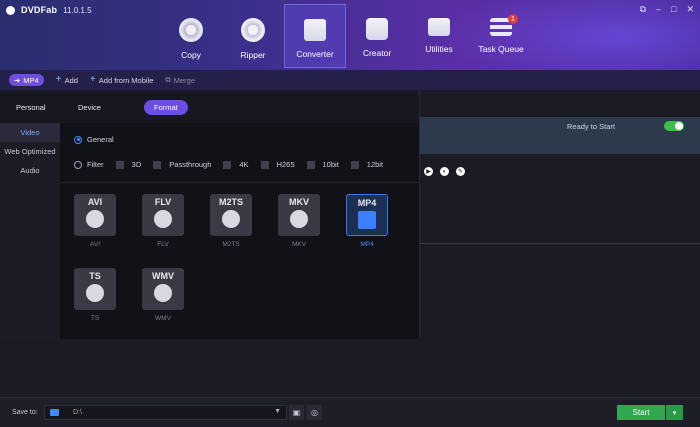 Image resolution: width=700 pixels, height=427 pixels. What do you see at coordinates (674, 126) in the screenshot?
I see `task-enable-toggle` at bounding box center [674, 126].